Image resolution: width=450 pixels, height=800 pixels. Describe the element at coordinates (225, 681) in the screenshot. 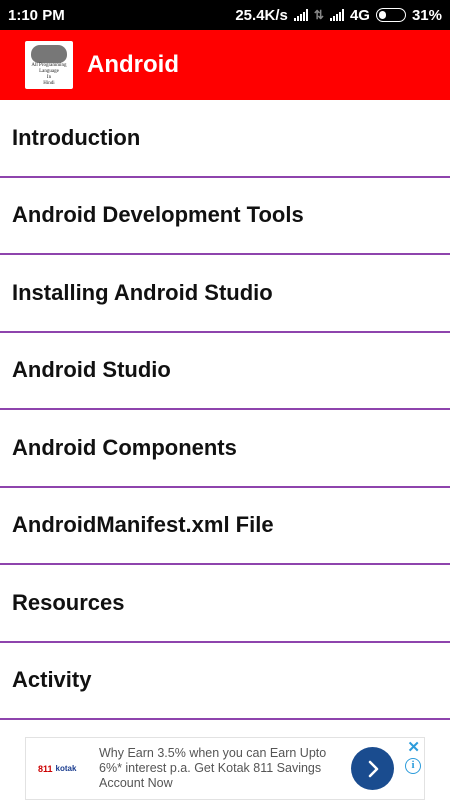

I see `list-item: Activity` at that location.